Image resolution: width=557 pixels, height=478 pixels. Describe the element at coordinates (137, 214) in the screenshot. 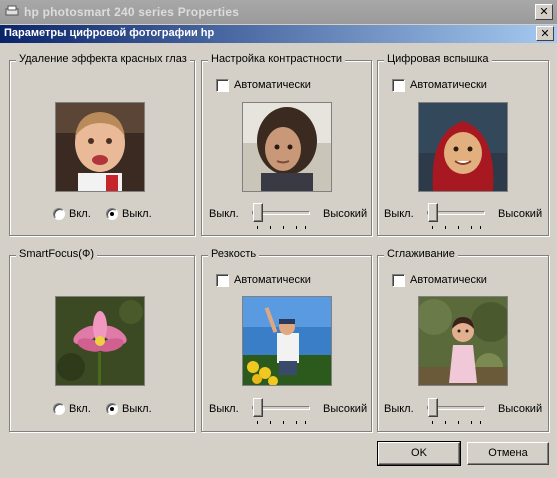

I see `red-eye-off-label: Выкл.` at that location.